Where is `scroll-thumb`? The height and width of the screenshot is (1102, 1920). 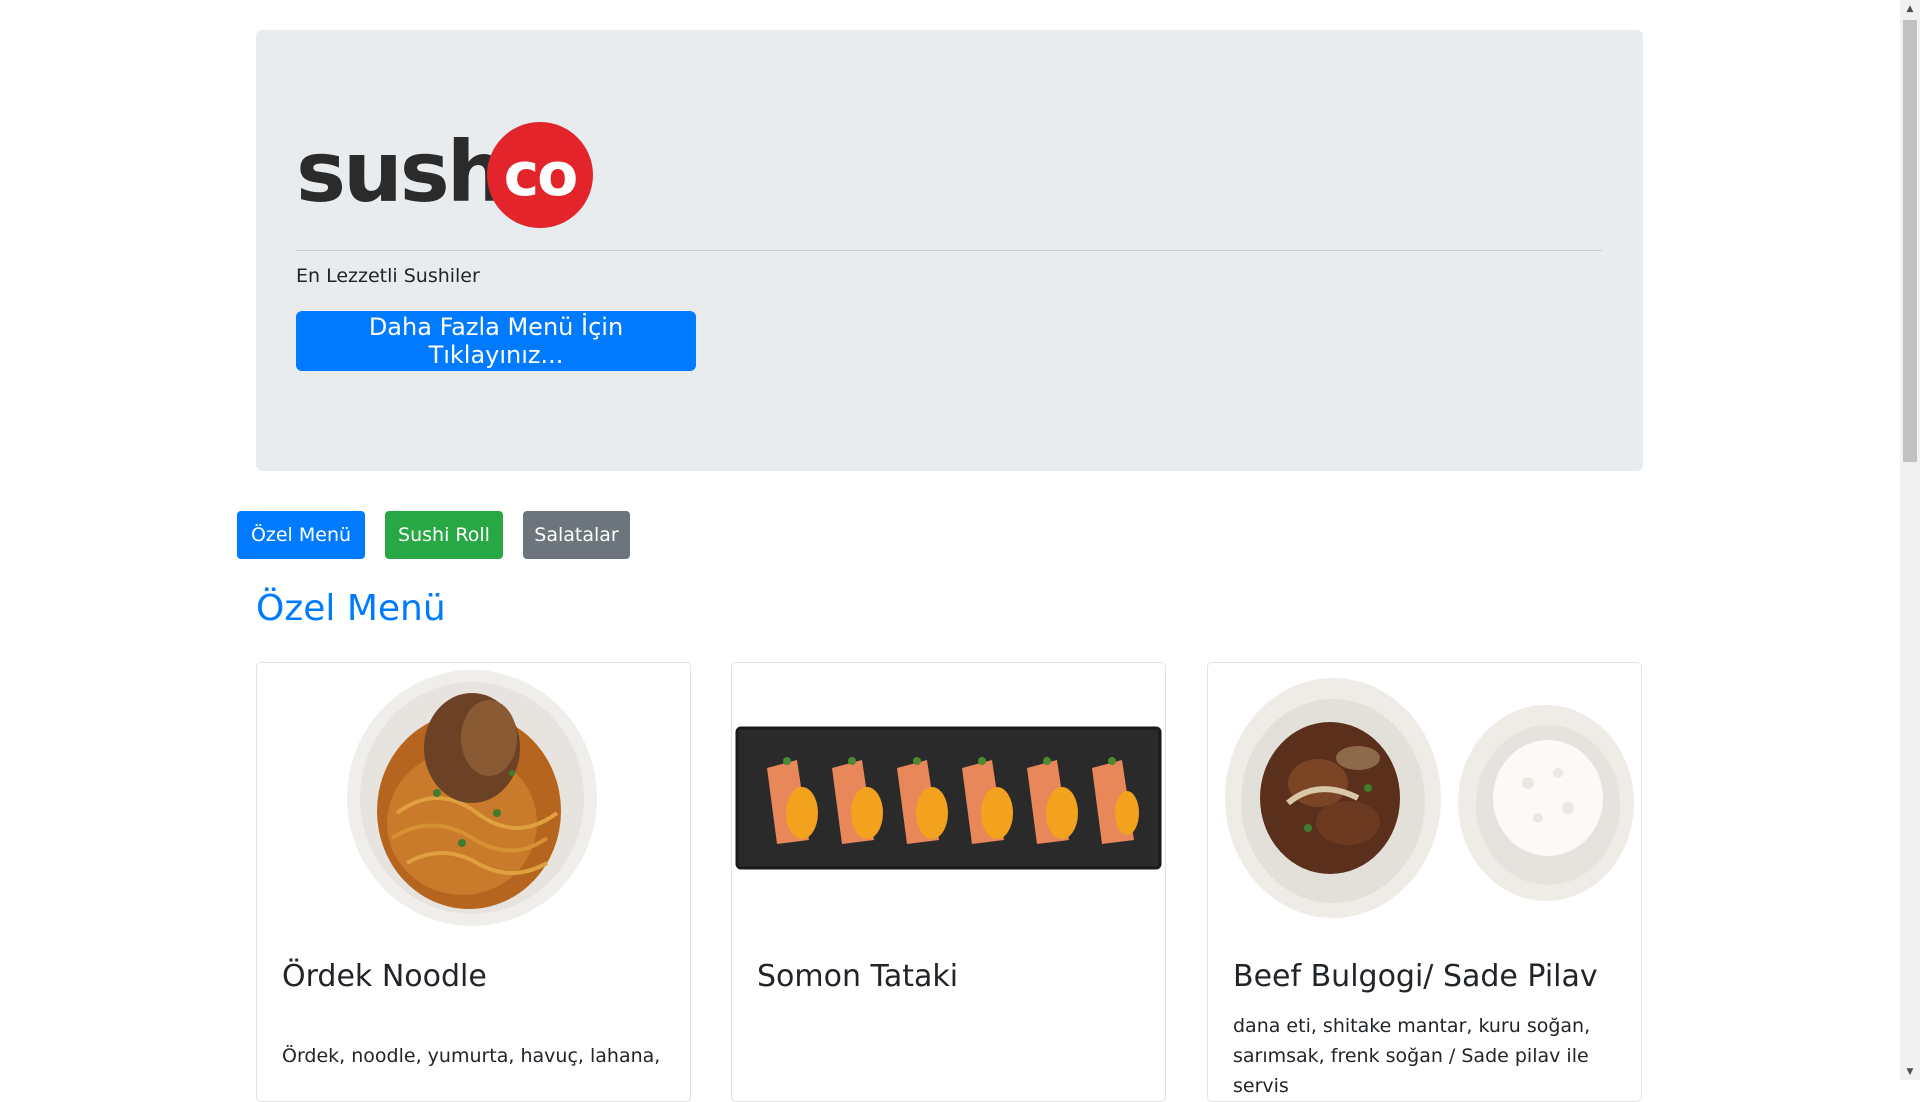 scroll-thumb is located at coordinates (1910, 241).